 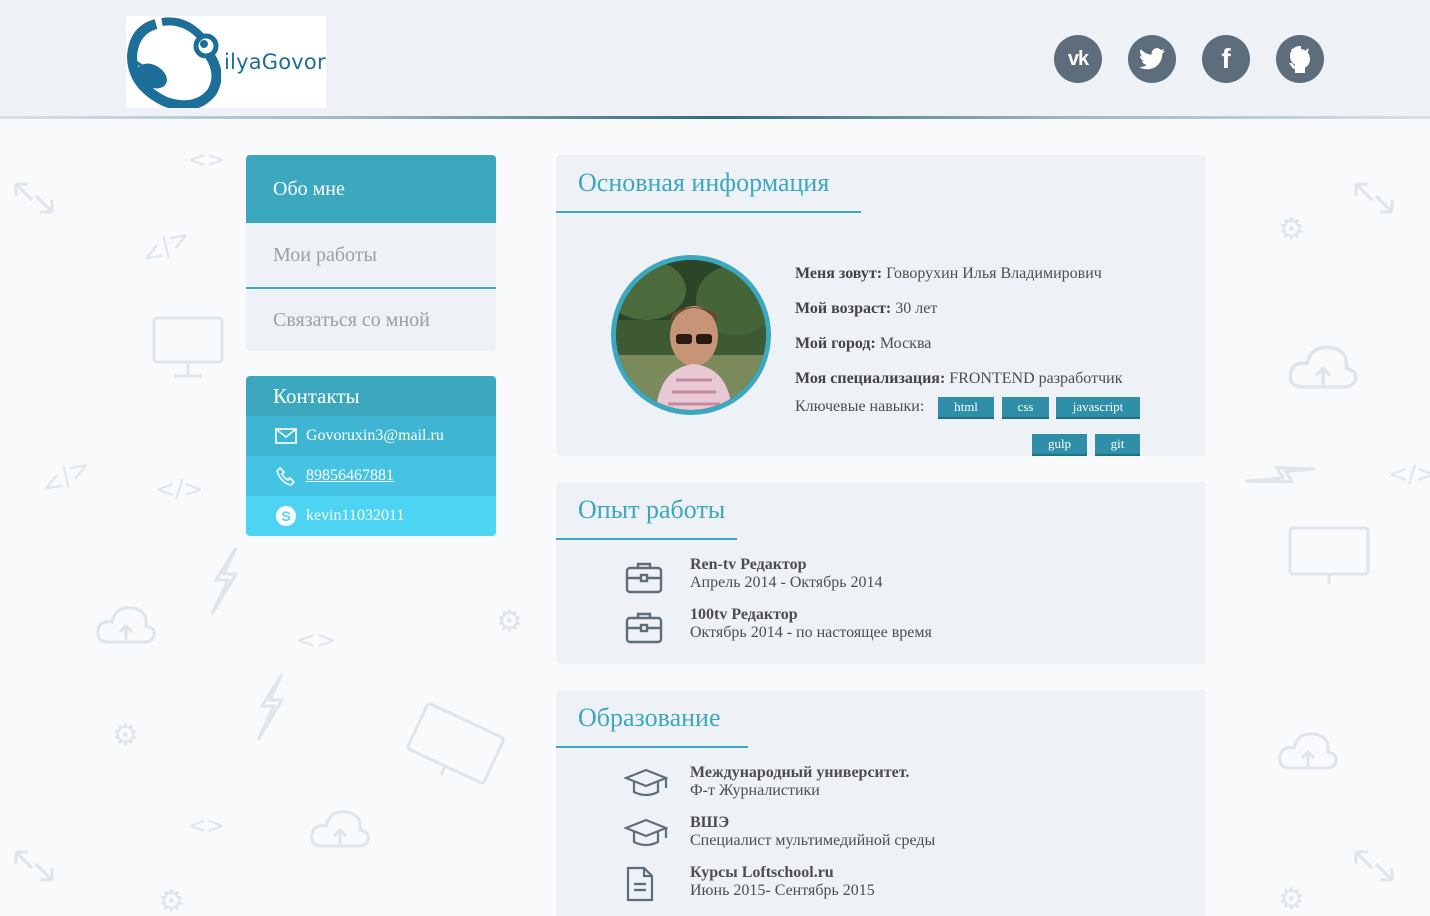 What do you see at coordinates (715, 58) in the screenshot?
I see `site-header: ilyaGovor vk f` at bounding box center [715, 58].